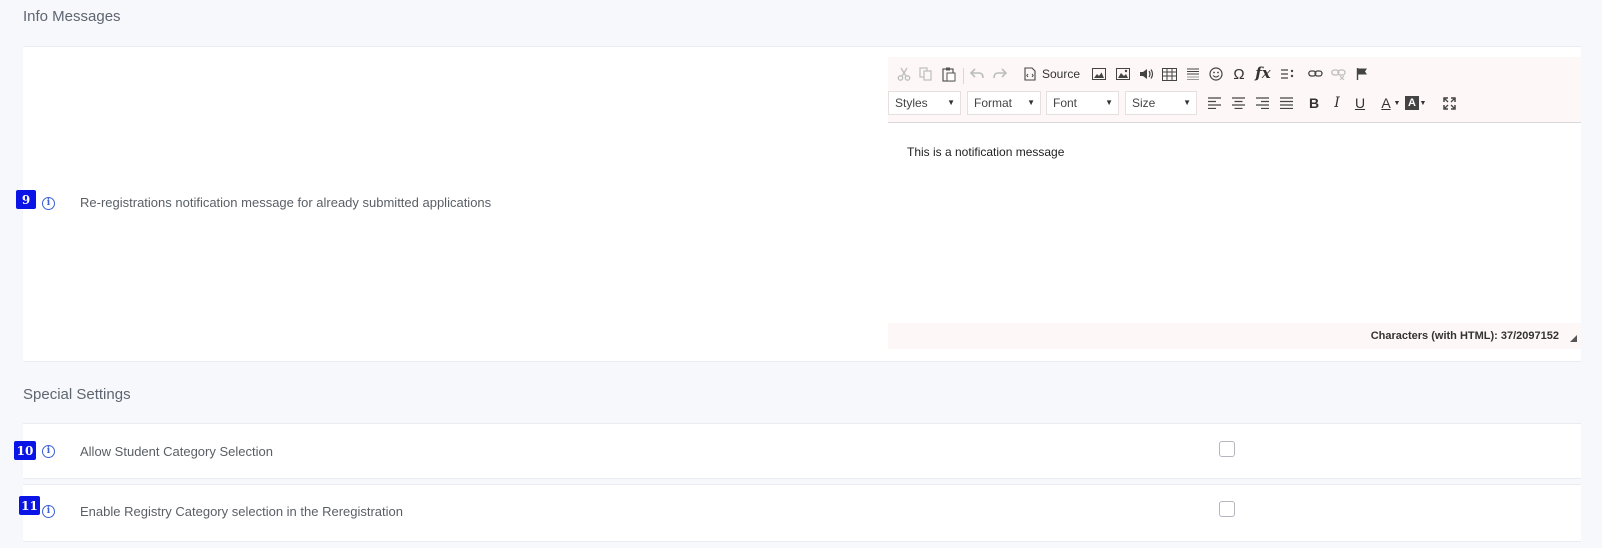 This screenshot has height=548, width=1602. What do you see at coordinates (1397, 103) in the screenshot?
I see `text-color-dropdown-icon: ▼` at bounding box center [1397, 103].